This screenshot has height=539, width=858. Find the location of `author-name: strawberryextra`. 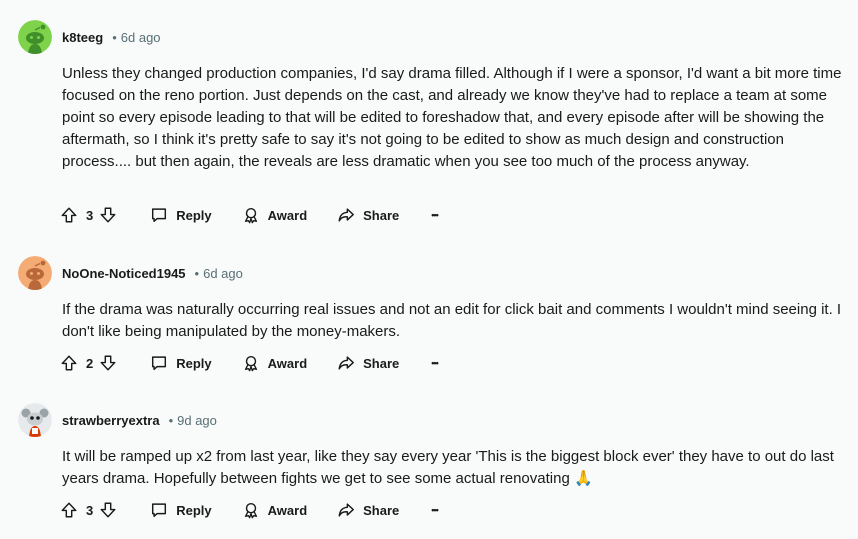

author-name: strawberryextra is located at coordinates (111, 420).